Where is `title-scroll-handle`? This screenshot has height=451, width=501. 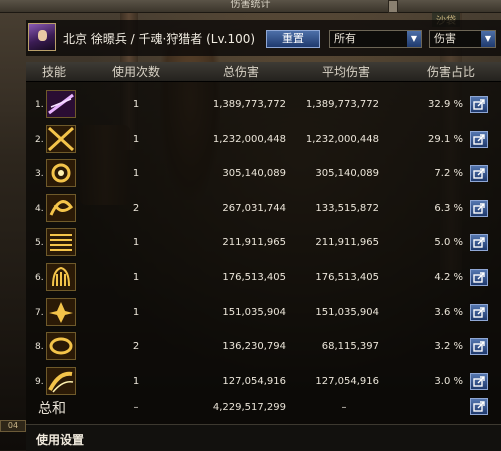
title-scroll-handle is located at coordinates (393, 6).